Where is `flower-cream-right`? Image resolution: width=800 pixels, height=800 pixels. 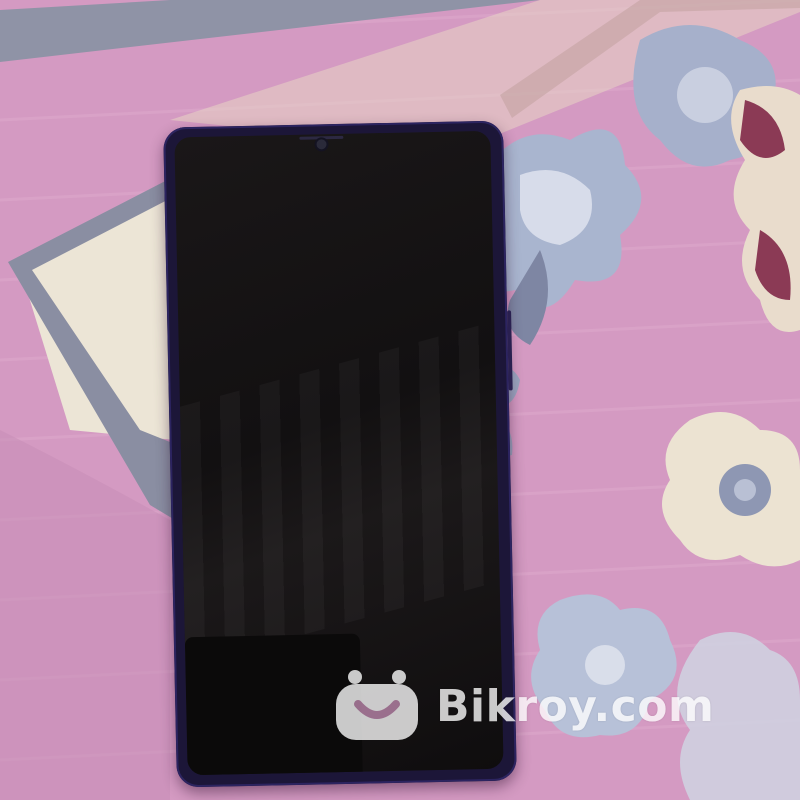 flower-cream-right is located at coordinates (731, 489).